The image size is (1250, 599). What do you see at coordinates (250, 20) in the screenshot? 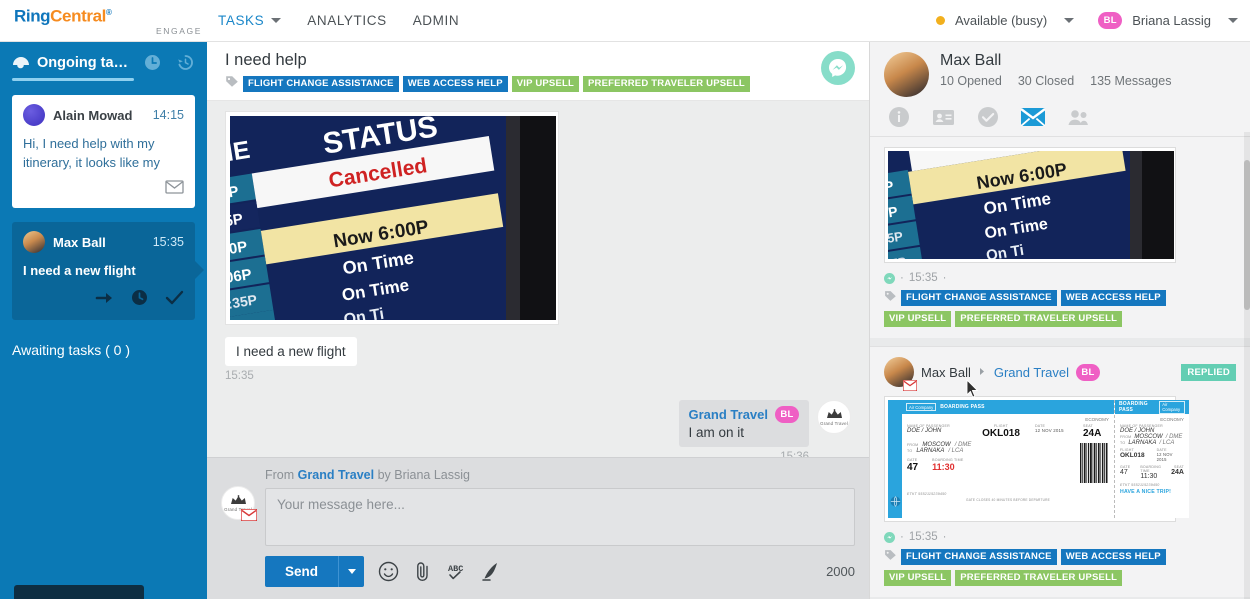
I see `nav-tab-tasks: TASKS` at bounding box center [250, 20].